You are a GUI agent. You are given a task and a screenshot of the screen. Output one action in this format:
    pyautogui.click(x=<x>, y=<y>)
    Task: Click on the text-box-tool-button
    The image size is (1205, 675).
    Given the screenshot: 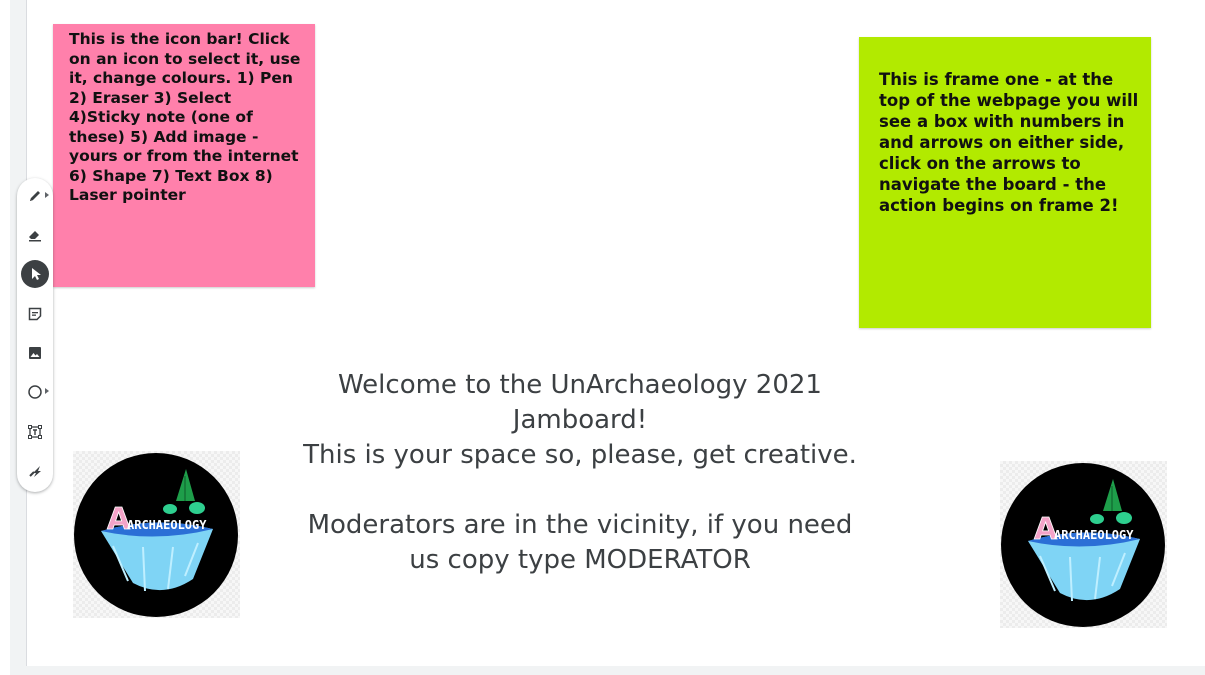 What is the action you would take?
    pyautogui.click(x=35, y=432)
    